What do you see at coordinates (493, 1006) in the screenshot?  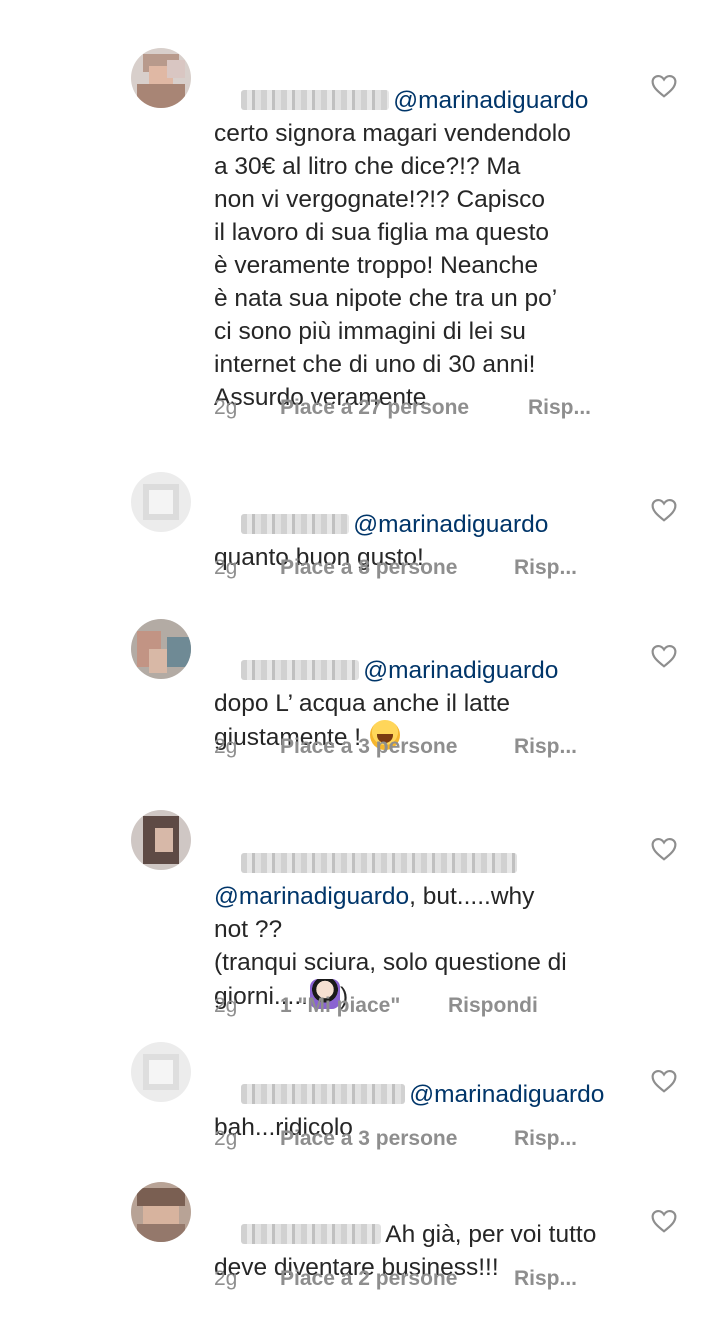 I see `reply-button: Rispondi` at bounding box center [493, 1006].